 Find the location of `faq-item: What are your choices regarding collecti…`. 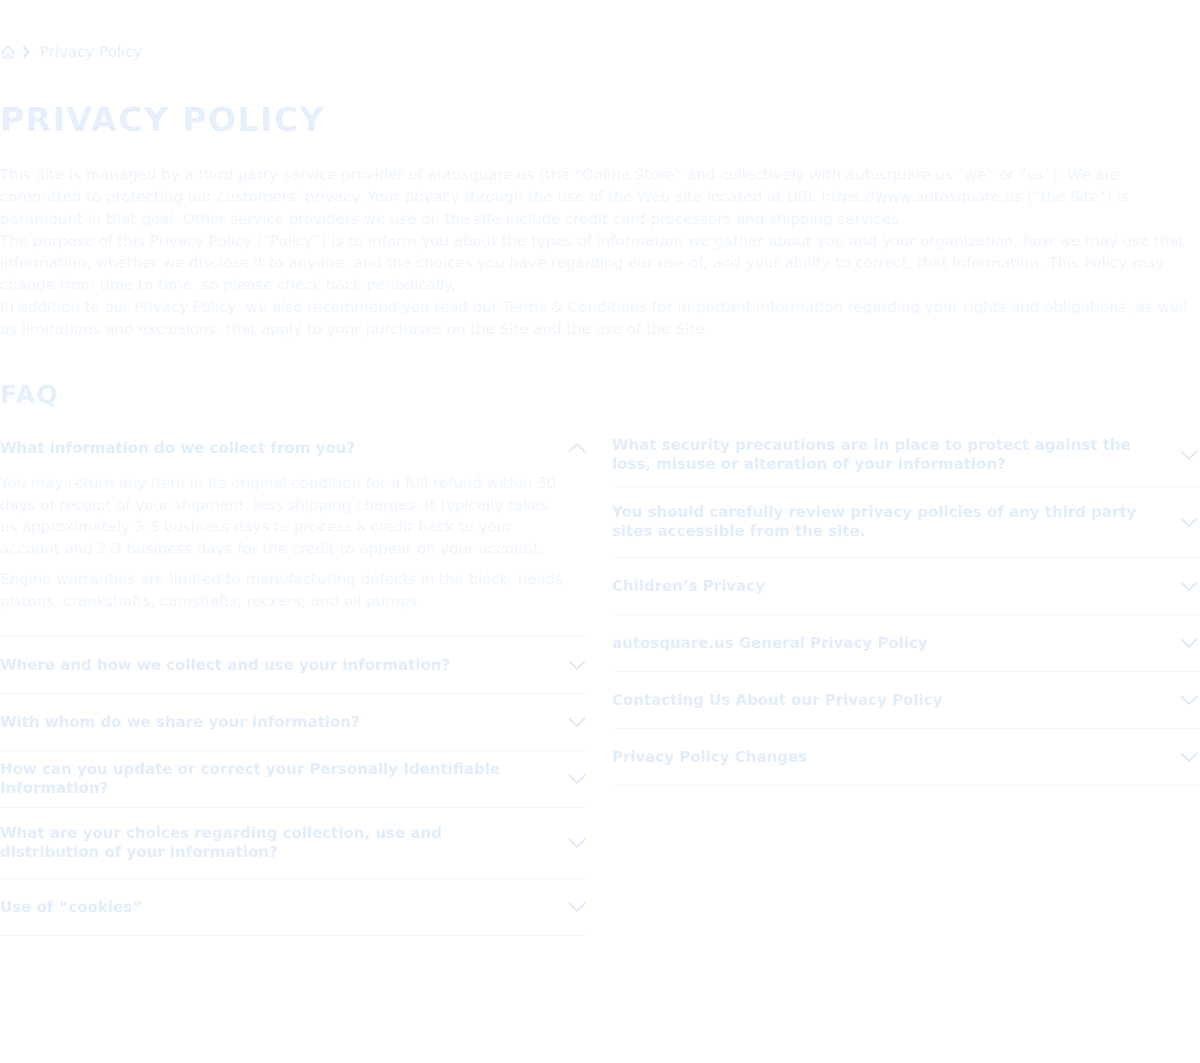

faq-item: What are your choices regarding collecti… is located at coordinates (294, 843).